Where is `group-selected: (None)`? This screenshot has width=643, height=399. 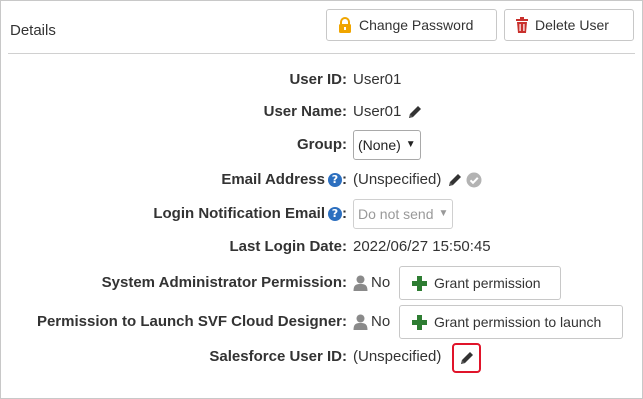
group-selected: (None) is located at coordinates (379, 145).